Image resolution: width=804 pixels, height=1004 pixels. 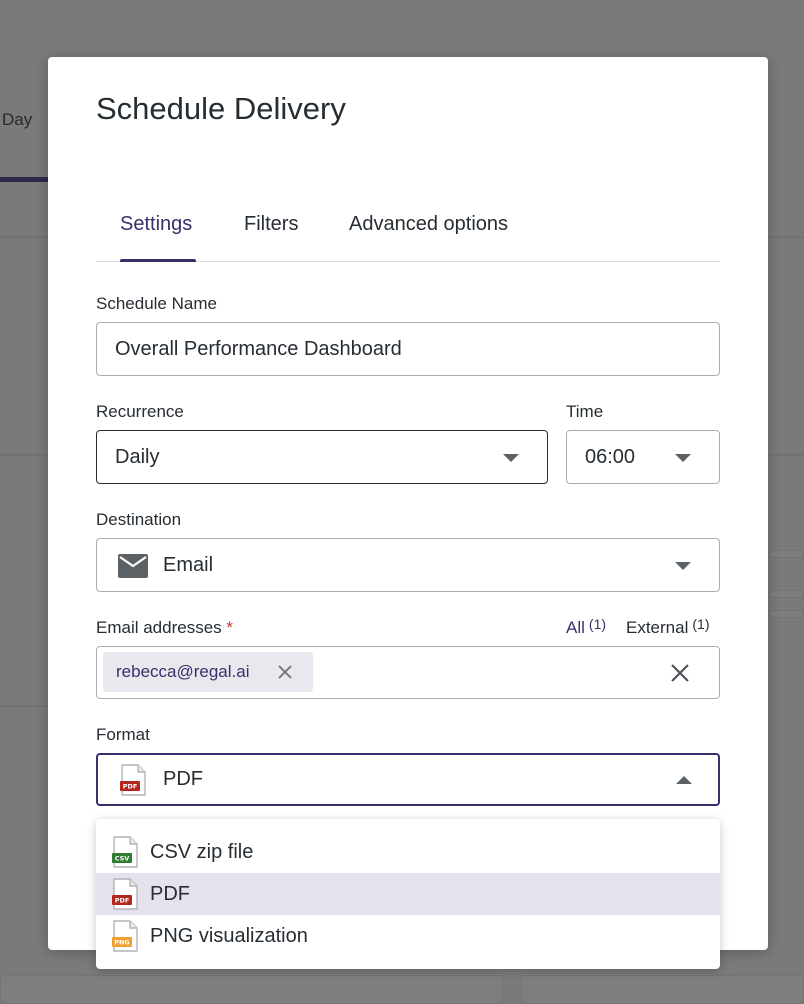 I want to click on chevron-up-icon, so click(x=684, y=780).